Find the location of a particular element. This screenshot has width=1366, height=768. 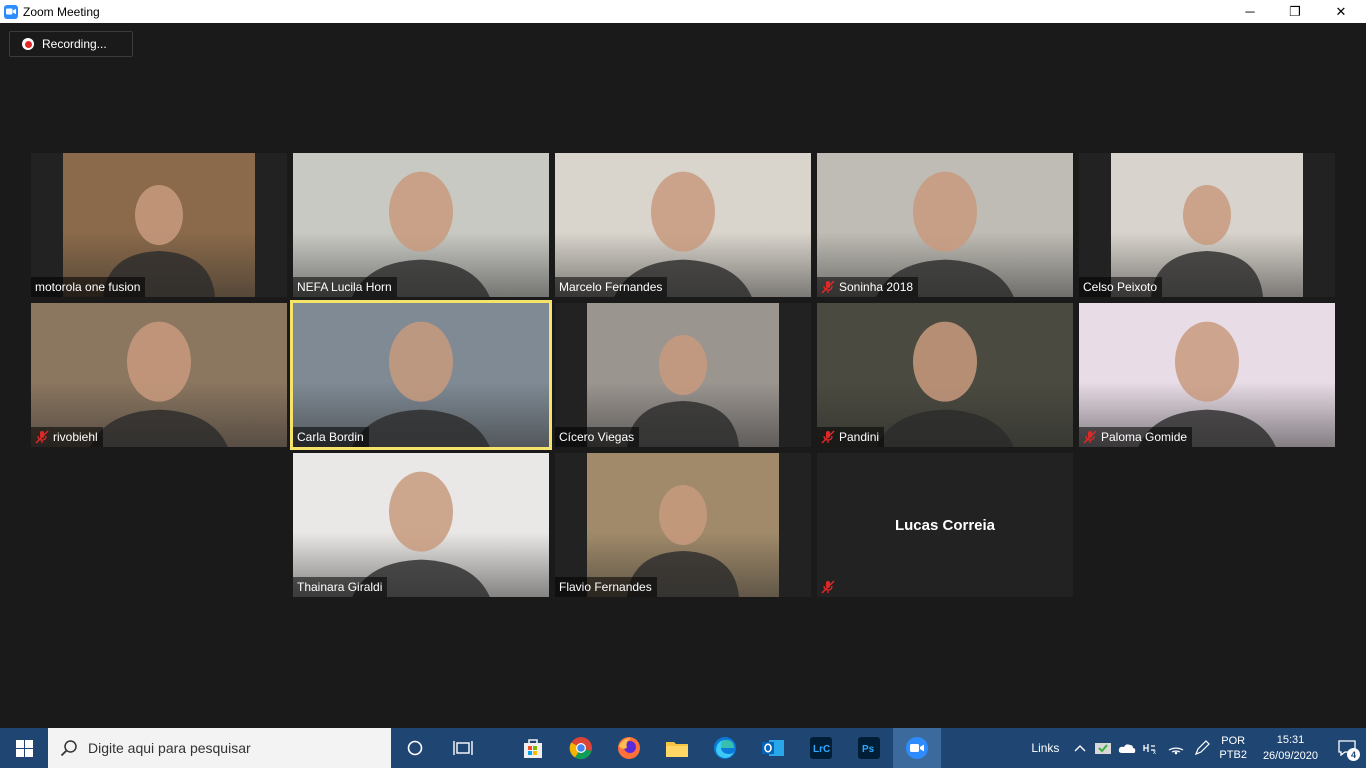

participant-nameplate: Cícero Viegas is located at coordinates (597, 437).